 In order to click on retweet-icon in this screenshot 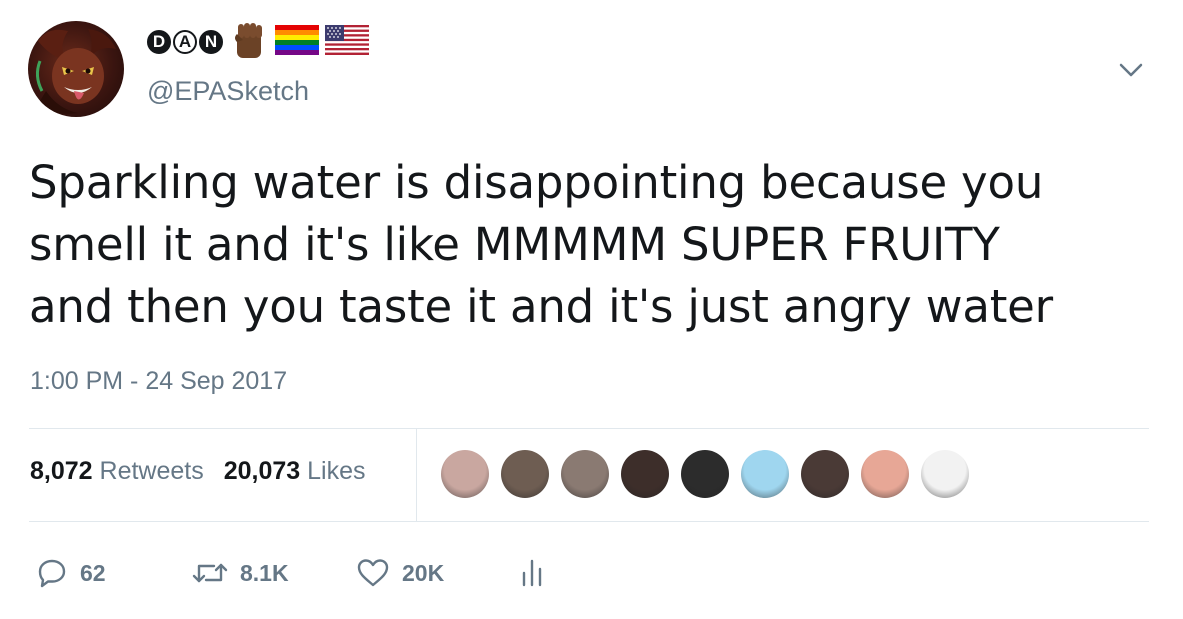, I will do `click(210, 573)`.